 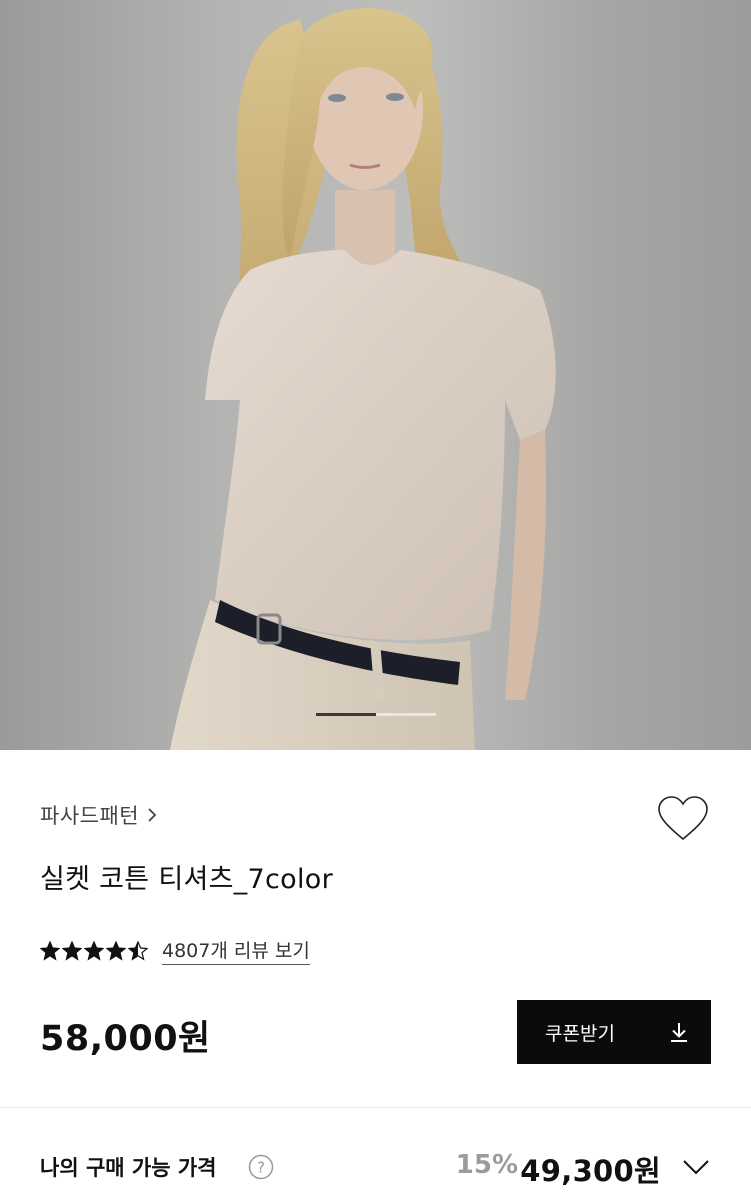 I want to click on review-link: 4807개 리뷰 보기, so click(x=236, y=950).